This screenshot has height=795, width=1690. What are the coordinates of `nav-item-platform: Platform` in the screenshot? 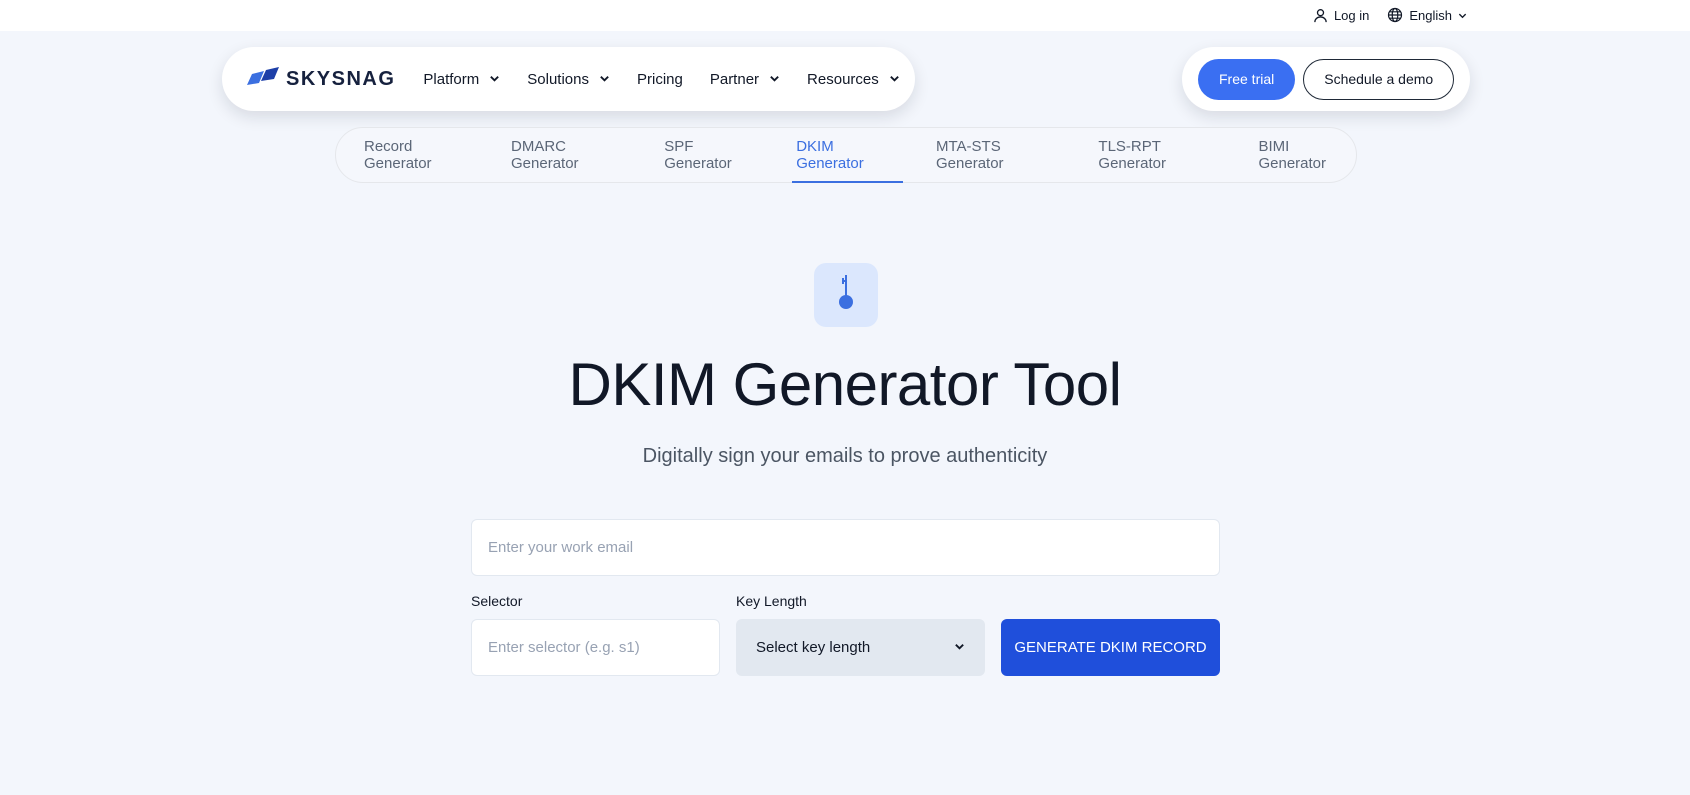 It's located at (461, 79).